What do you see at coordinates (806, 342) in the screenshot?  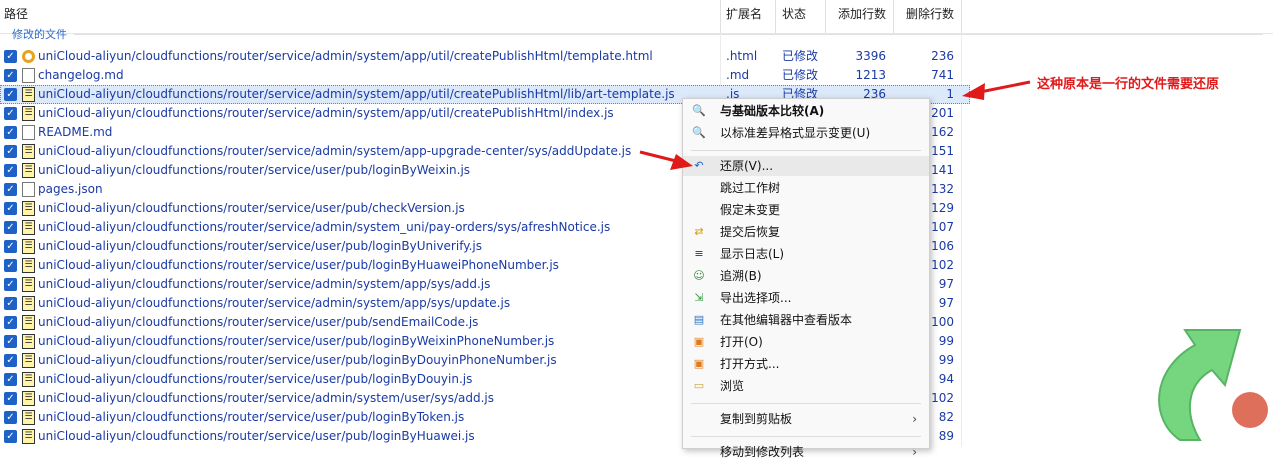 I see `menu-item: ▣ 打开(O)` at bounding box center [806, 342].